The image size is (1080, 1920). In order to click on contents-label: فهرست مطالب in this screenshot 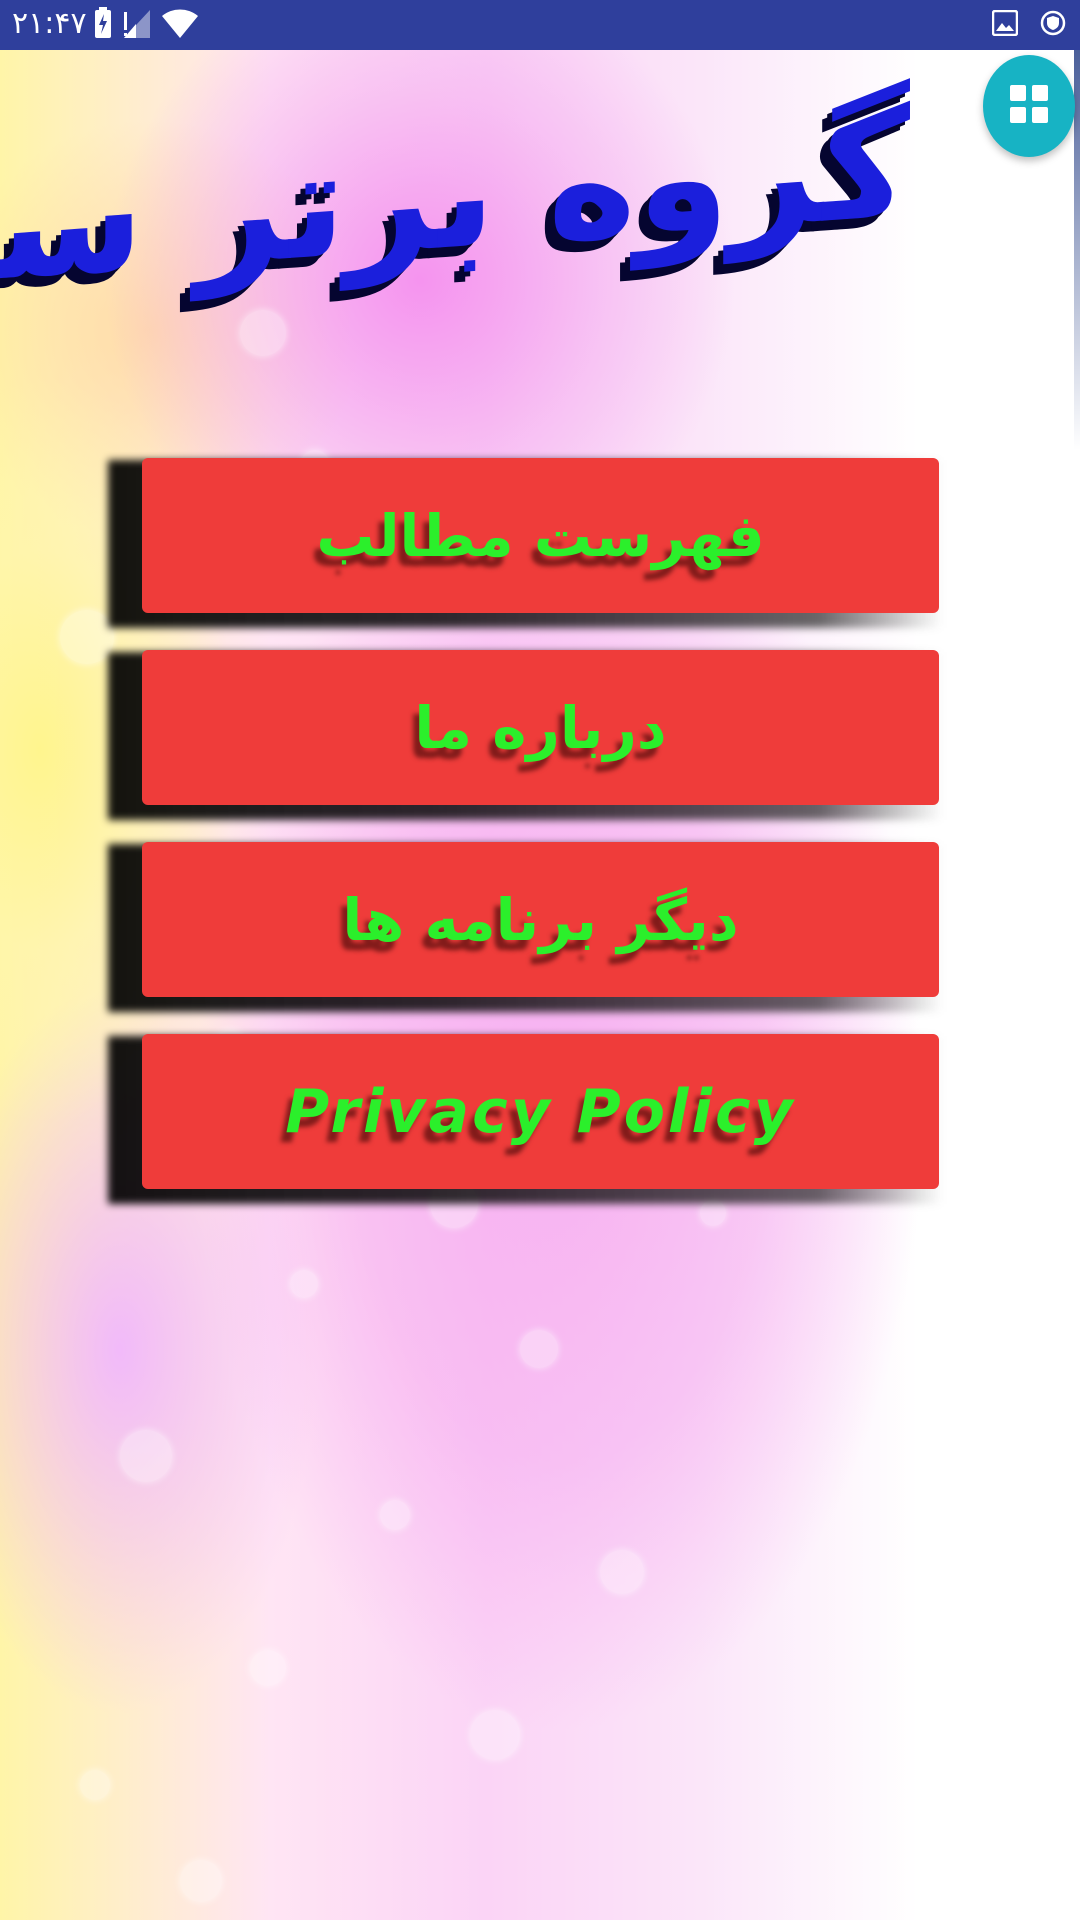, I will do `click(540, 535)`.